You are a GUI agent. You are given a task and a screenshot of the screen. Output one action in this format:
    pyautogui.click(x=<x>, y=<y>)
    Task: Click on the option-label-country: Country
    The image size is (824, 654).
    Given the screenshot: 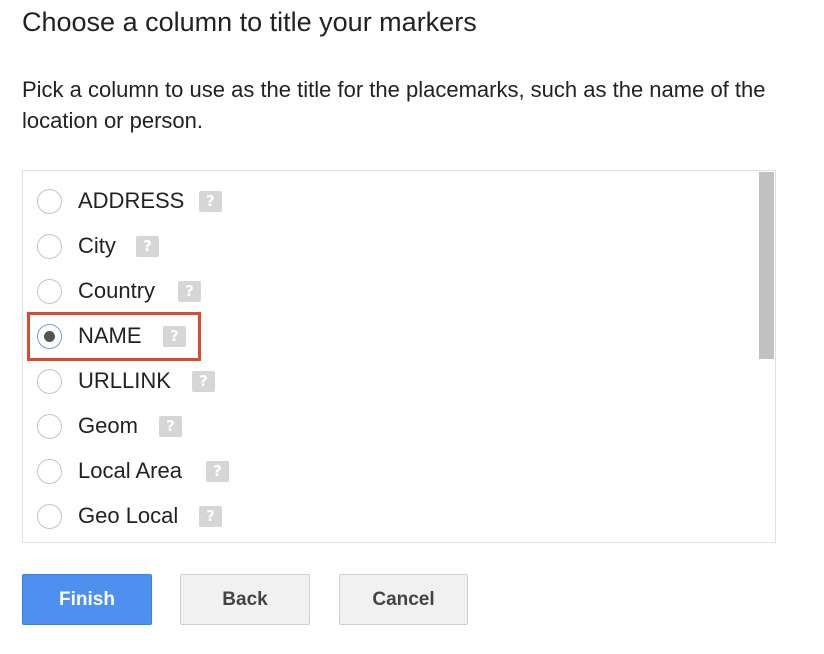 What is the action you would take?
    pyautogui.click(x=116, y=291)
    